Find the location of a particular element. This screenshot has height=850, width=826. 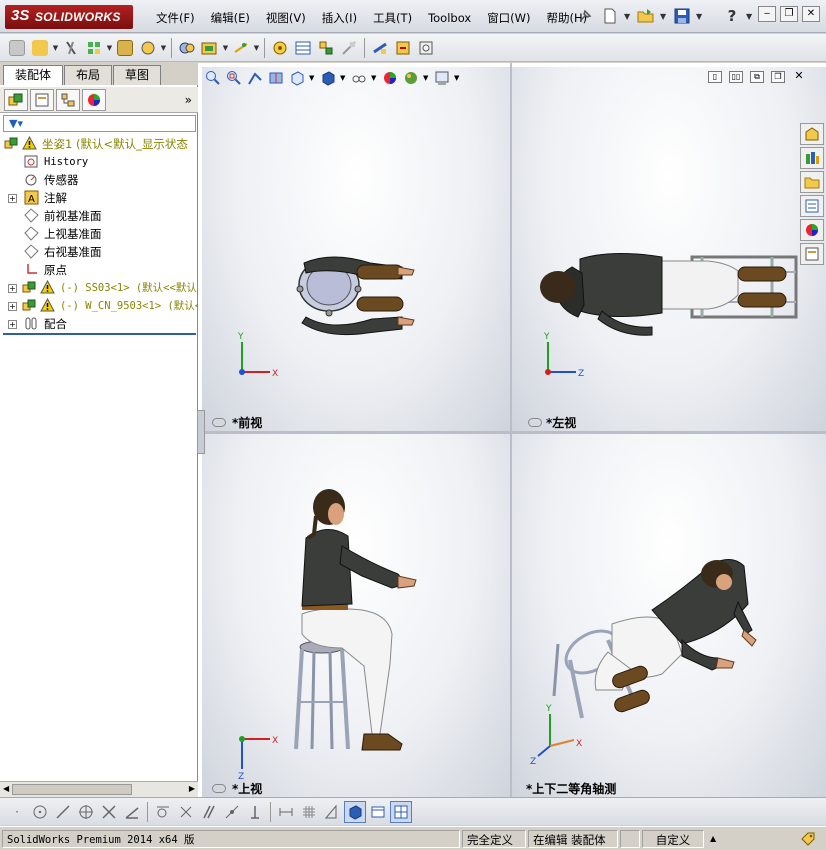

view-palette-icon is located at coordinates (812, 206).